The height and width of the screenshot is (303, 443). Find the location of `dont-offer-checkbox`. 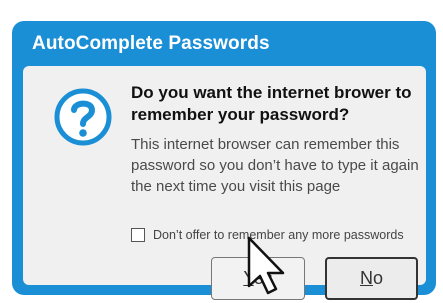

dont-offer-checkbox is located at coordinates (138, 235).